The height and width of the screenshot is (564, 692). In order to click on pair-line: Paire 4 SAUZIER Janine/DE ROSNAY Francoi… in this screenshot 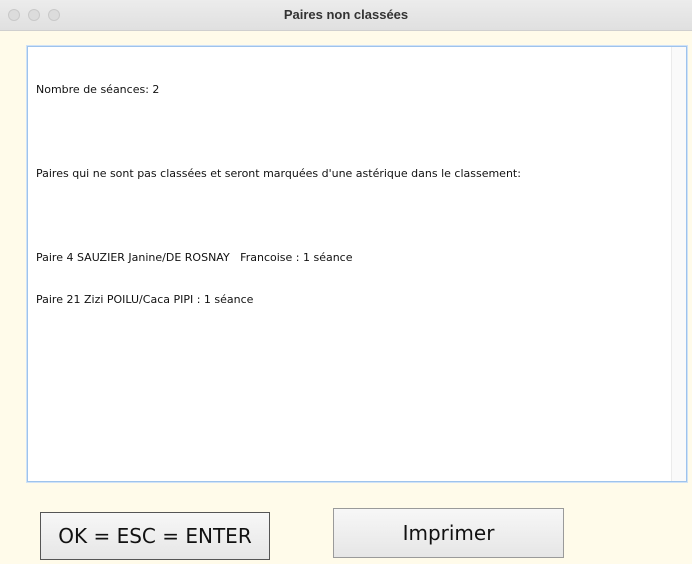, I will do `click(194, 257)`.